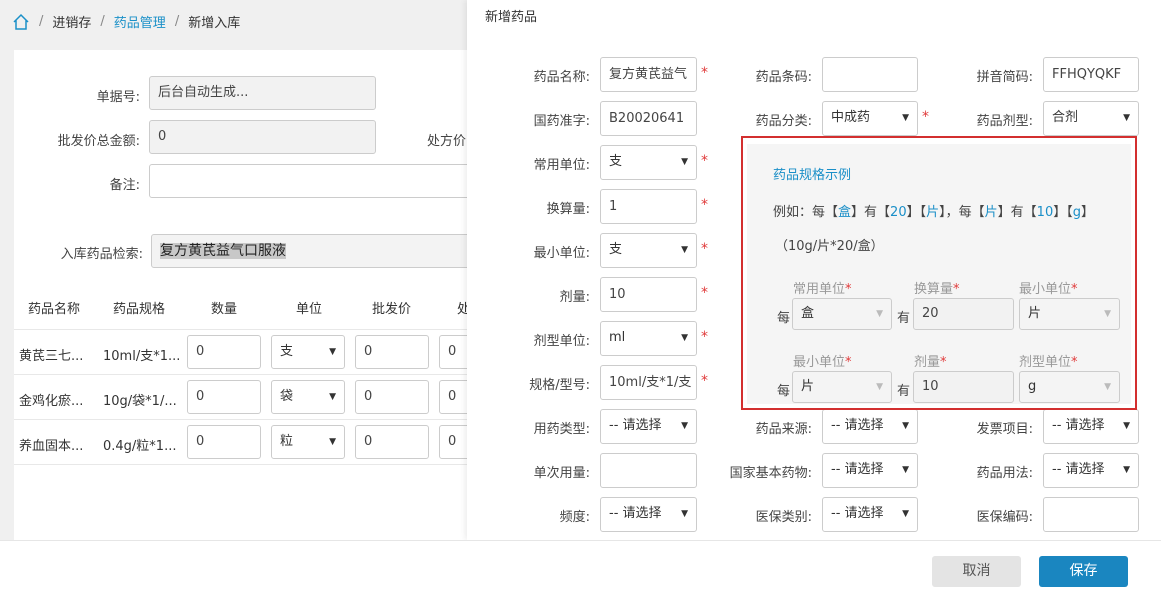 The image size is (1161, 590). What do you see at coordinates (616, 249) in the screenshot?
I see `min-unit-value: 支` at bounding box center [616, 249].